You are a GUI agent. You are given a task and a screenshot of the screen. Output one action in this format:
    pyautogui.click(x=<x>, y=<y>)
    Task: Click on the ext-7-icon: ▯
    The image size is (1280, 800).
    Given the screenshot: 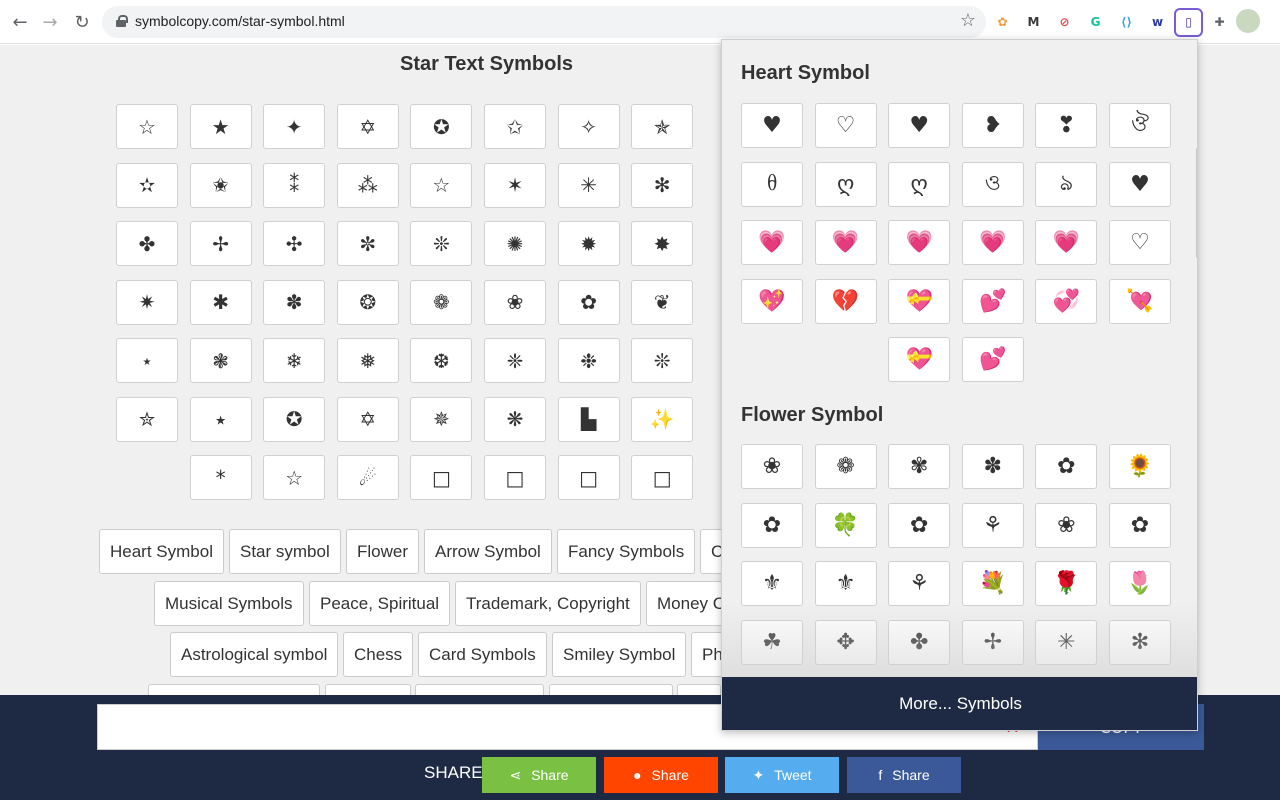 What is the action you would take?
    pyautogui.click(x=1188, y=22)
    